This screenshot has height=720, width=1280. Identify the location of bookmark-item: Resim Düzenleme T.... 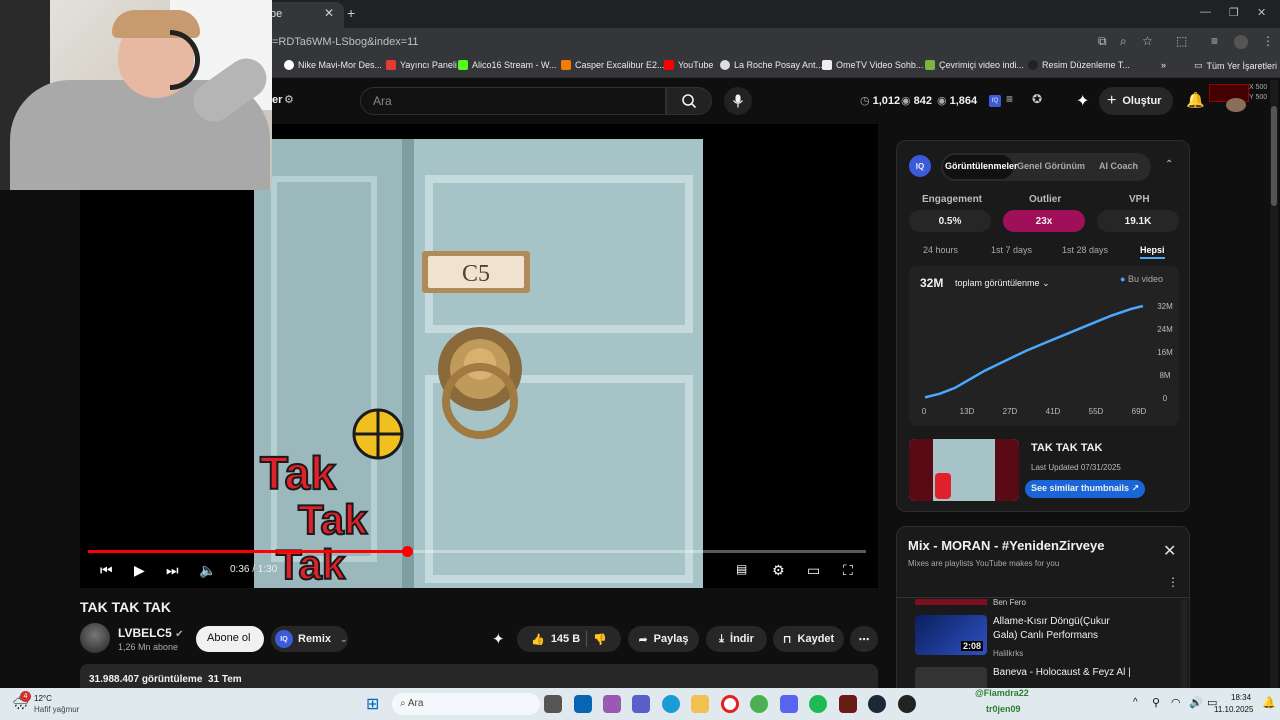
(1079, 65).